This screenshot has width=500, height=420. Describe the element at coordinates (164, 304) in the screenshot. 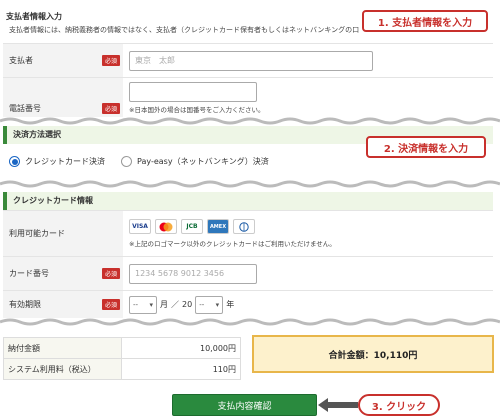

I see `month-unit: 月` at that location.